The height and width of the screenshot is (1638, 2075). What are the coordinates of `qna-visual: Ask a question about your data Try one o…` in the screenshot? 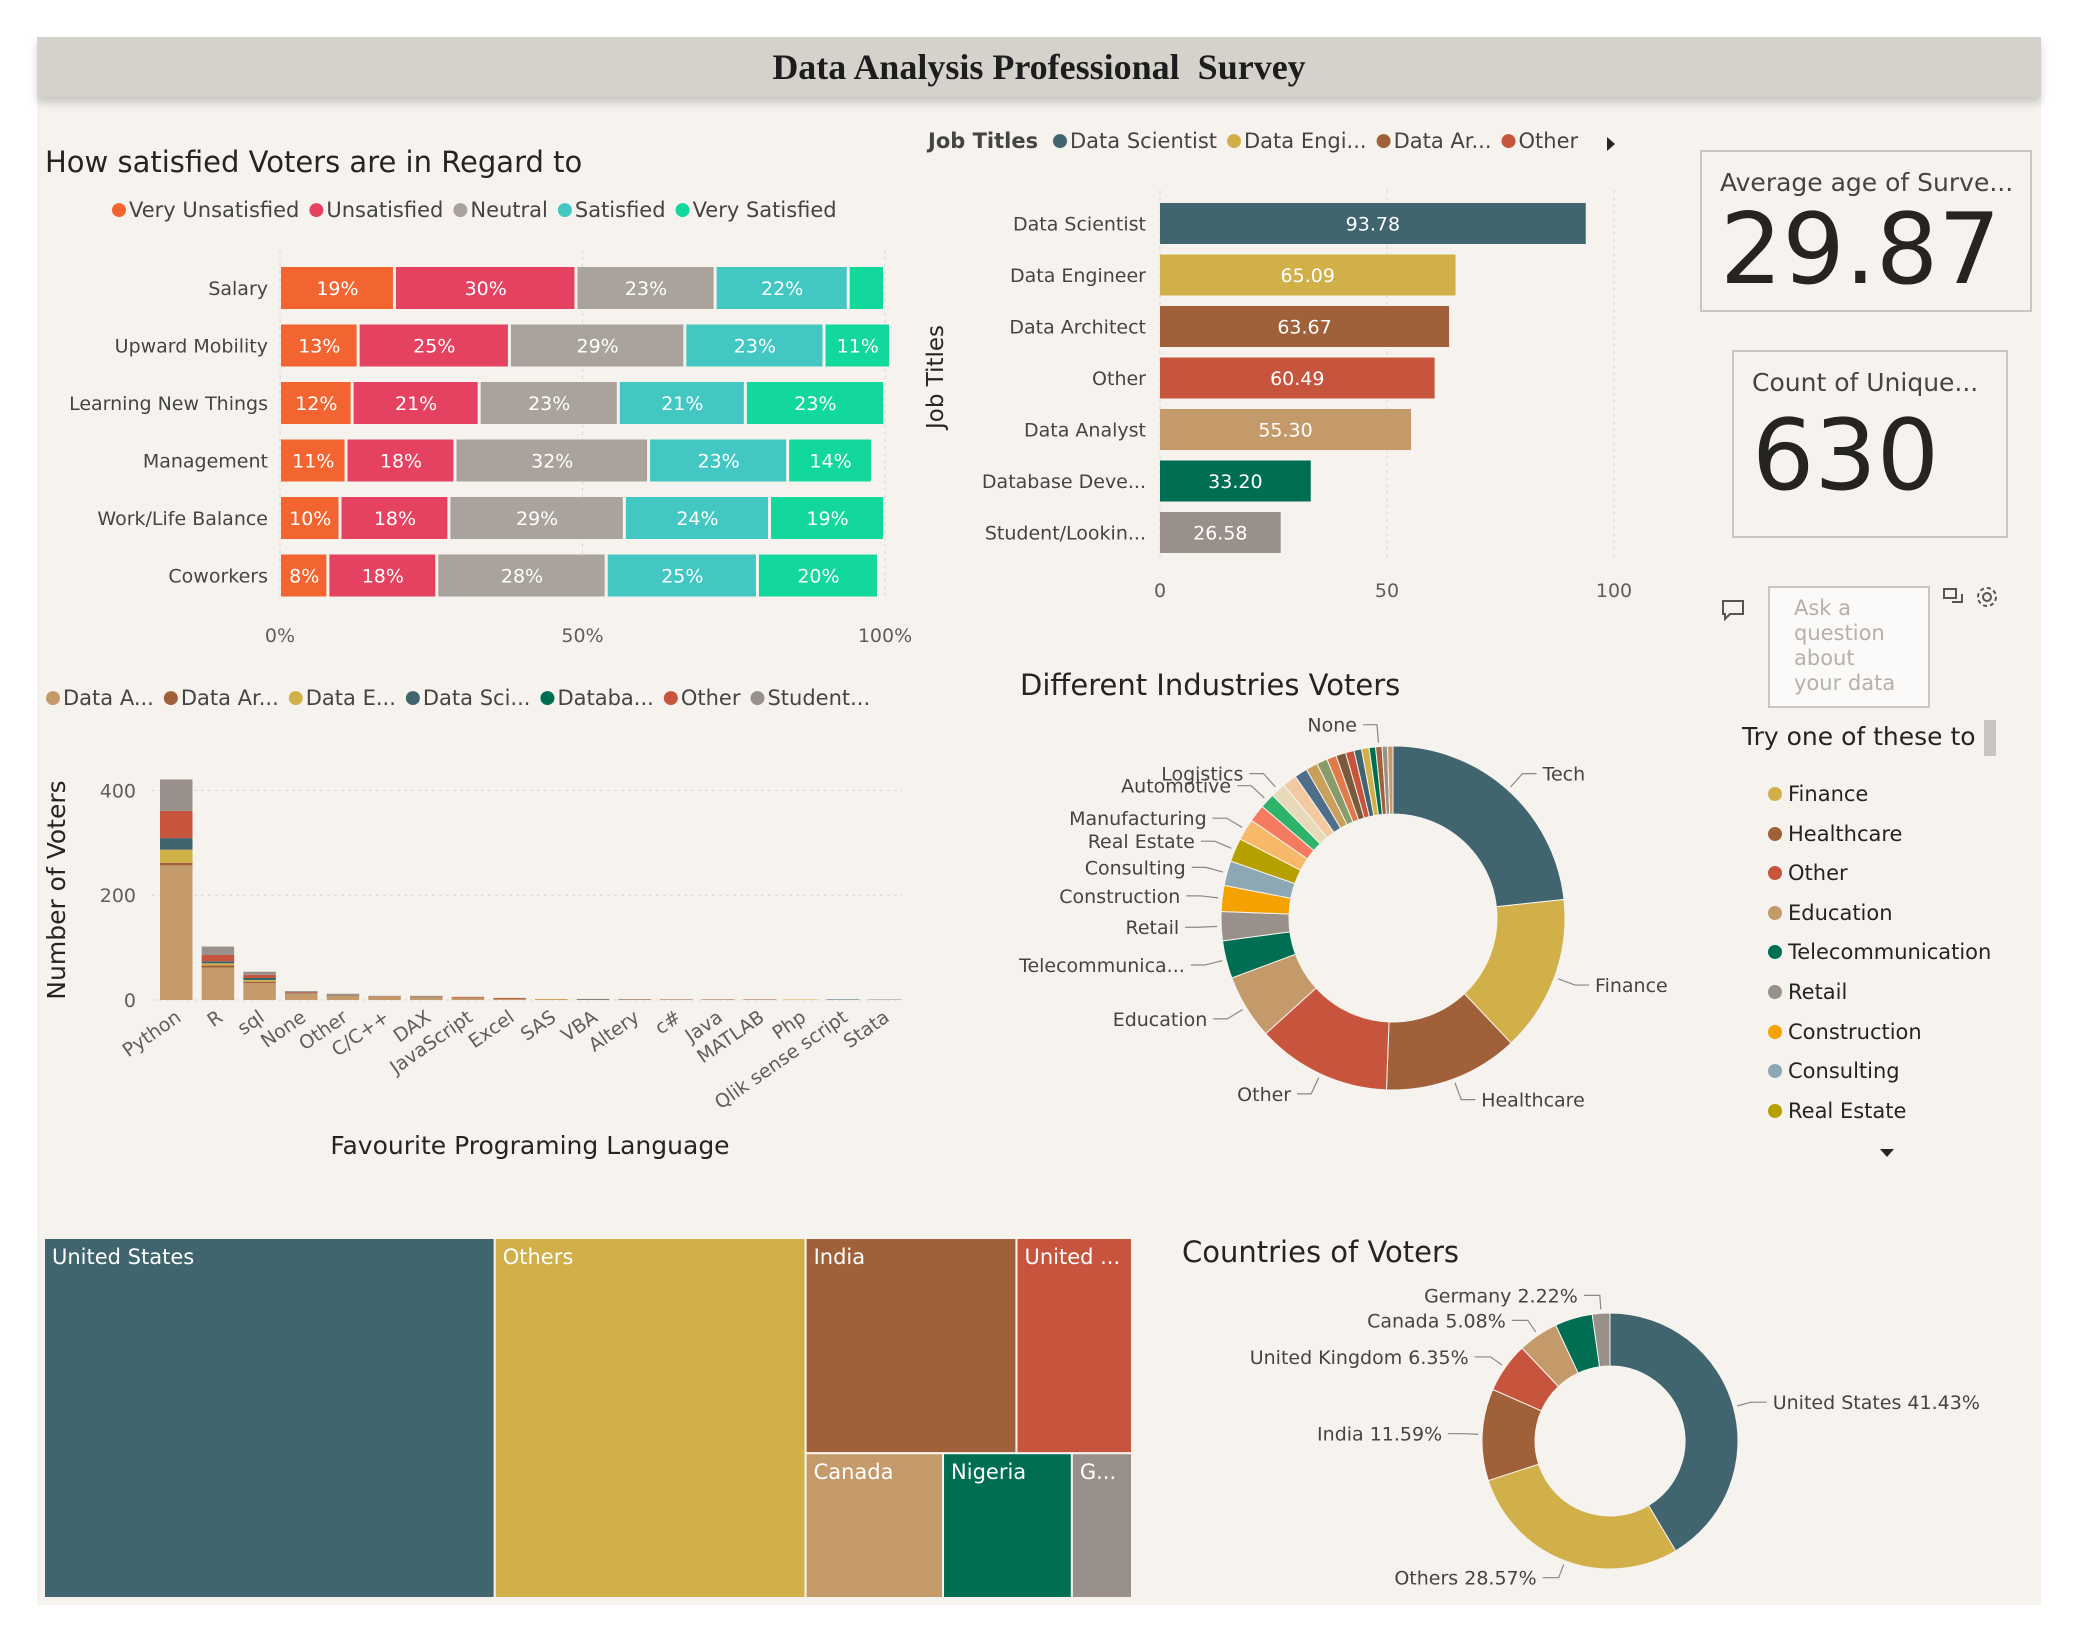 It's located at (1865, 870).